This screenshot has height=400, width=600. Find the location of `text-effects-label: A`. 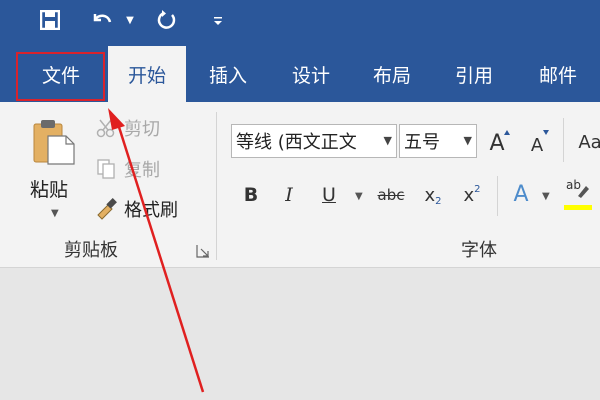

text-effects-label: A is located at coordinates (521, 194).